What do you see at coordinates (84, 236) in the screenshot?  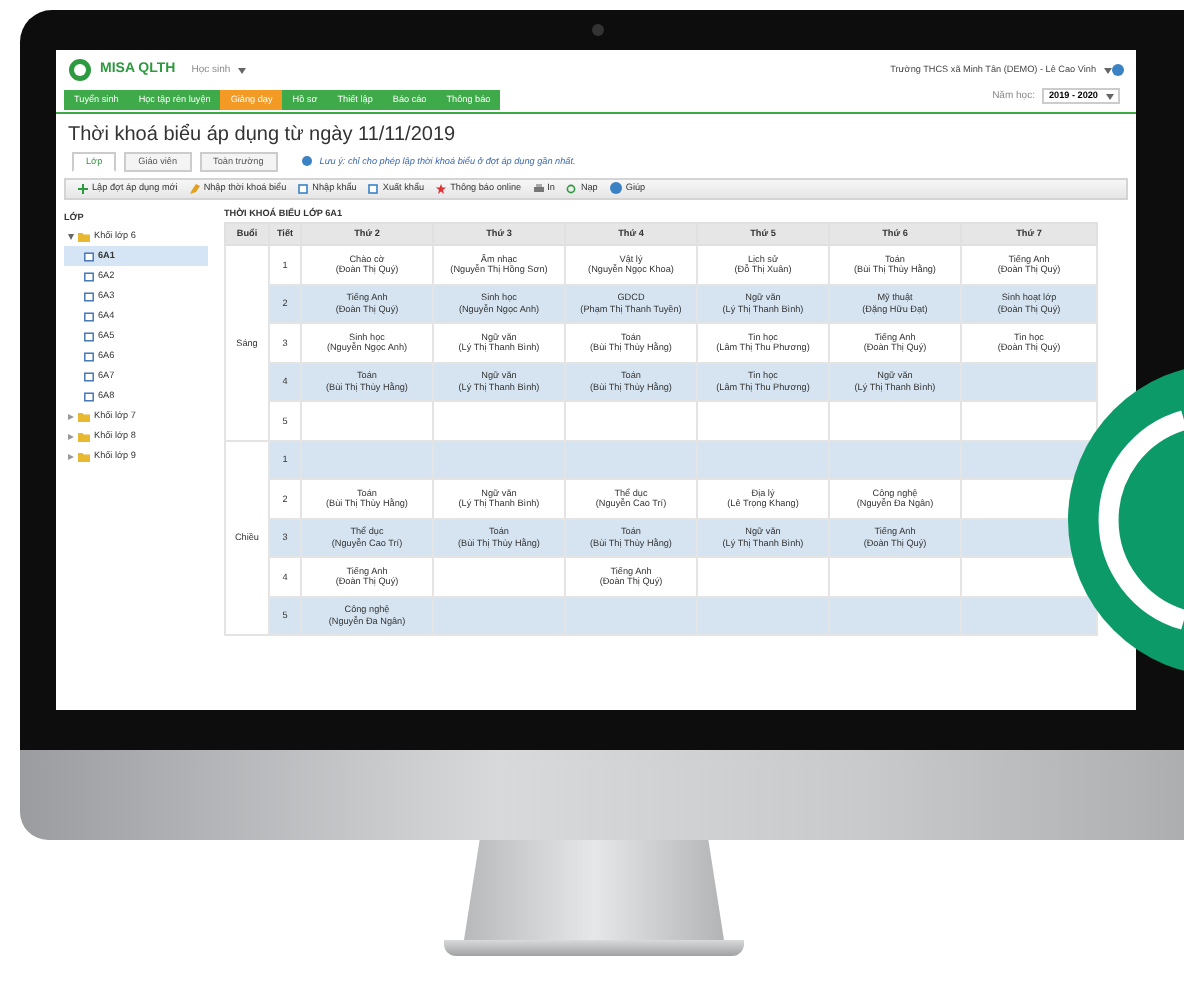 I see `folder-icon` at bounding box center [84, 236].